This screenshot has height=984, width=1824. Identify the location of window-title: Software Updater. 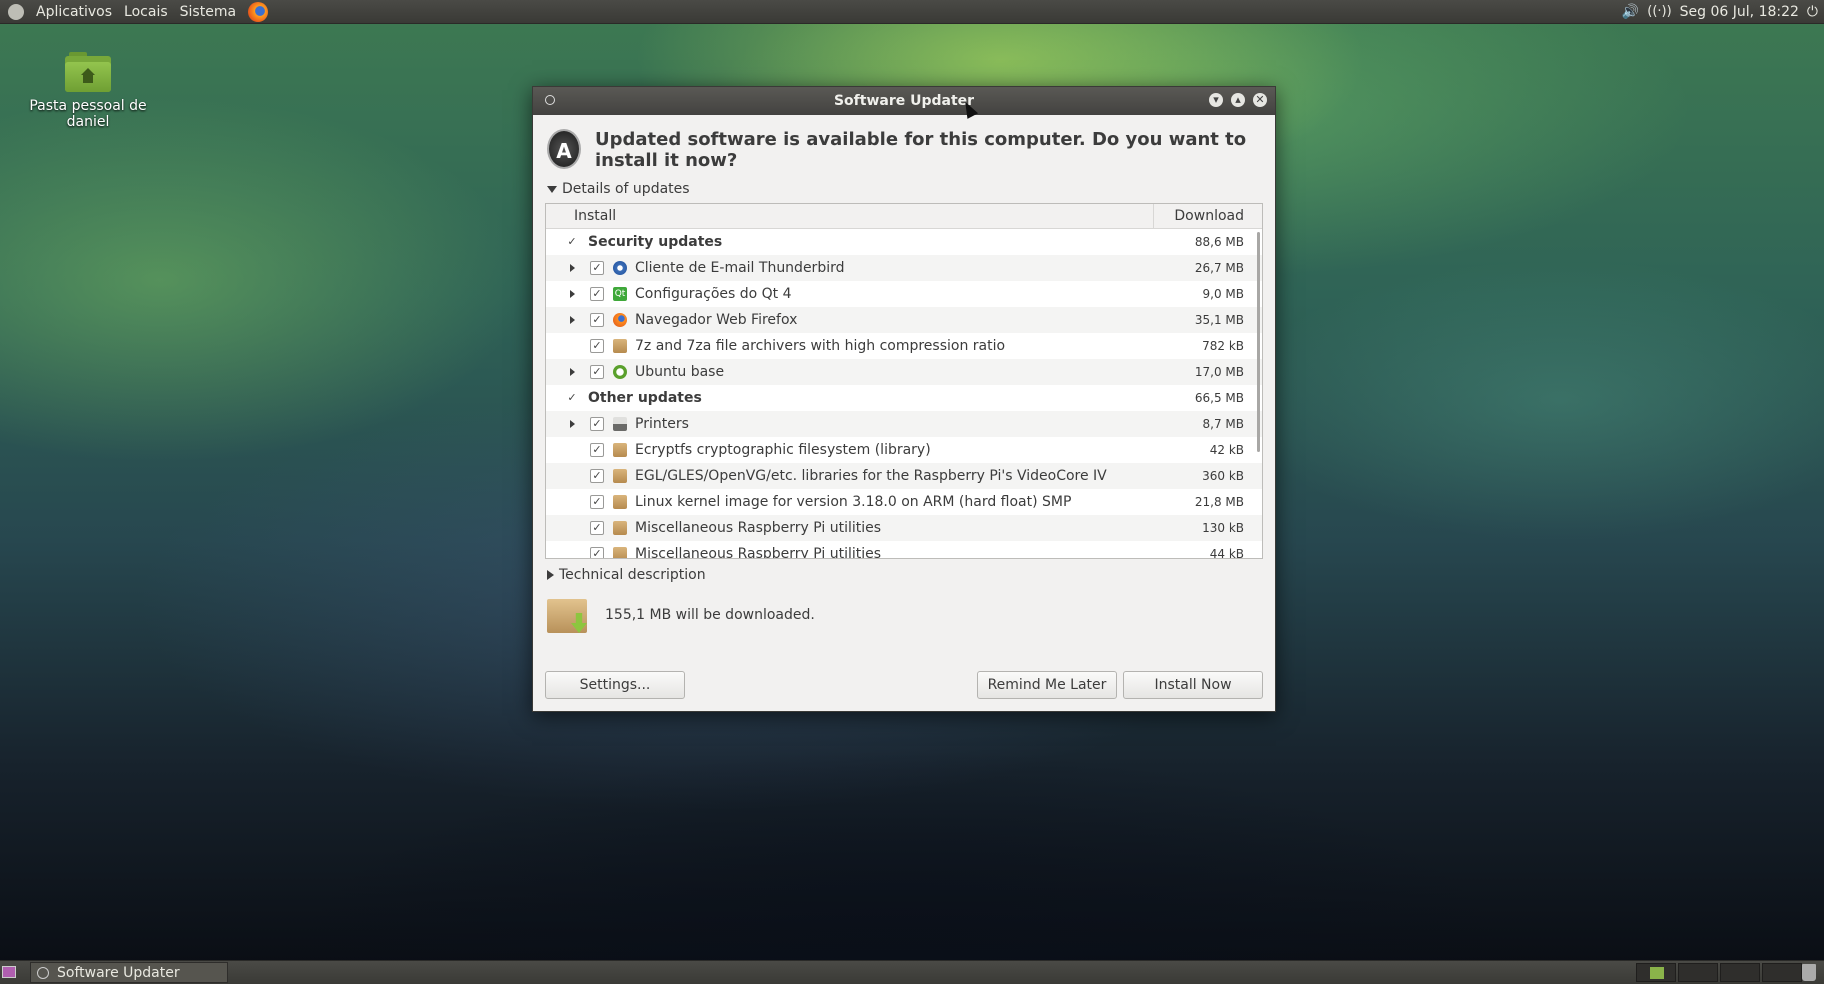
(904, 101).